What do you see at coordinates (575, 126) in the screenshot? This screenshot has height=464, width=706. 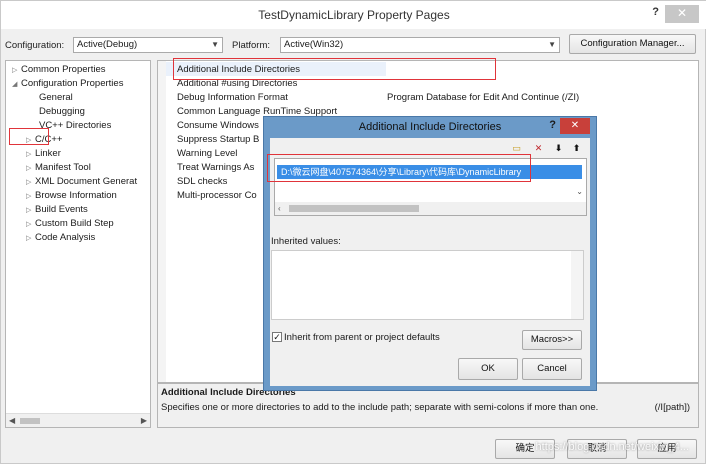 I see `dialog-close-button: ✕` at bounding box center [575, 126].